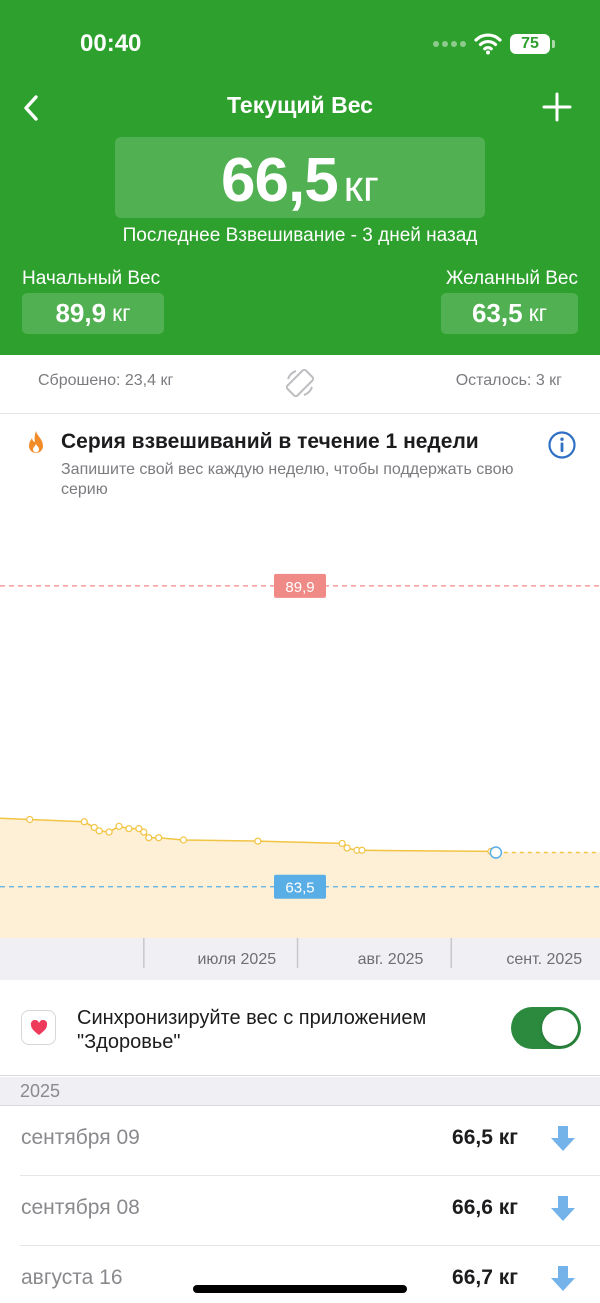 This screenshot has height=1303, width=600. What do you see at coordinates (391, 959) in the screenshot?
I see `x-axis-label: авг. 2025` at bounding box center [391, 959].